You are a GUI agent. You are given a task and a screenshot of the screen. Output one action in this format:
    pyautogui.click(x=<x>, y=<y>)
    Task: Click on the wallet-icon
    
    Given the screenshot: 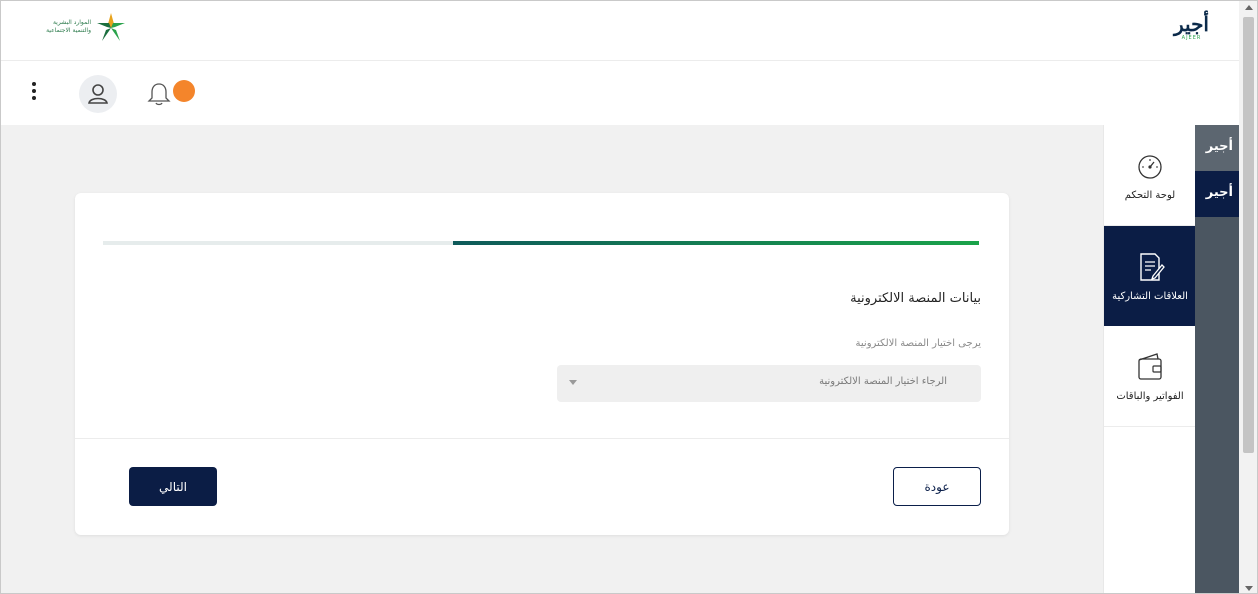 What is the action you would take?
    pyautogui.click(x=1150, y=366)
    